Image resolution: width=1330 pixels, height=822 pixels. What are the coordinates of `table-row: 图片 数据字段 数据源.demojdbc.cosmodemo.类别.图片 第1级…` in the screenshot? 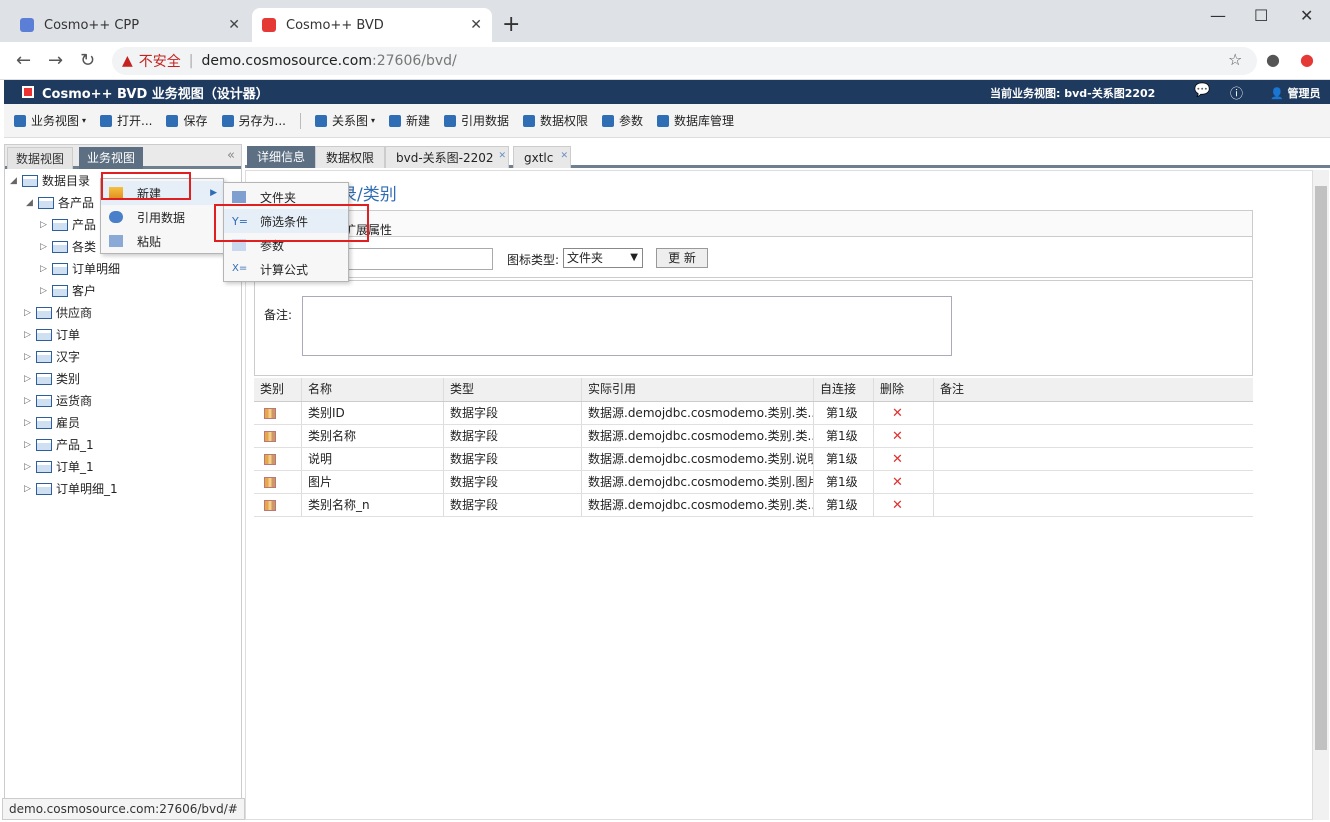 It's located at (753, 482).